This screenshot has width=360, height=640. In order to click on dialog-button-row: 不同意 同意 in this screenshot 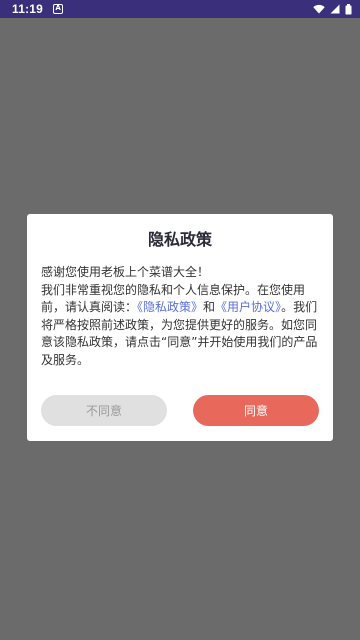, I will do `click(180, 410)`.